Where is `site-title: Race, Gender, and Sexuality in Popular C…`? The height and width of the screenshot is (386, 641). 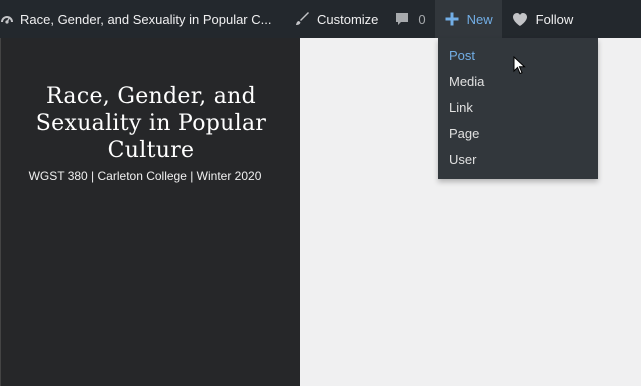 site-title: Race, Gender, and Sexuality in Popular C… is located at coordinates (151, 123).